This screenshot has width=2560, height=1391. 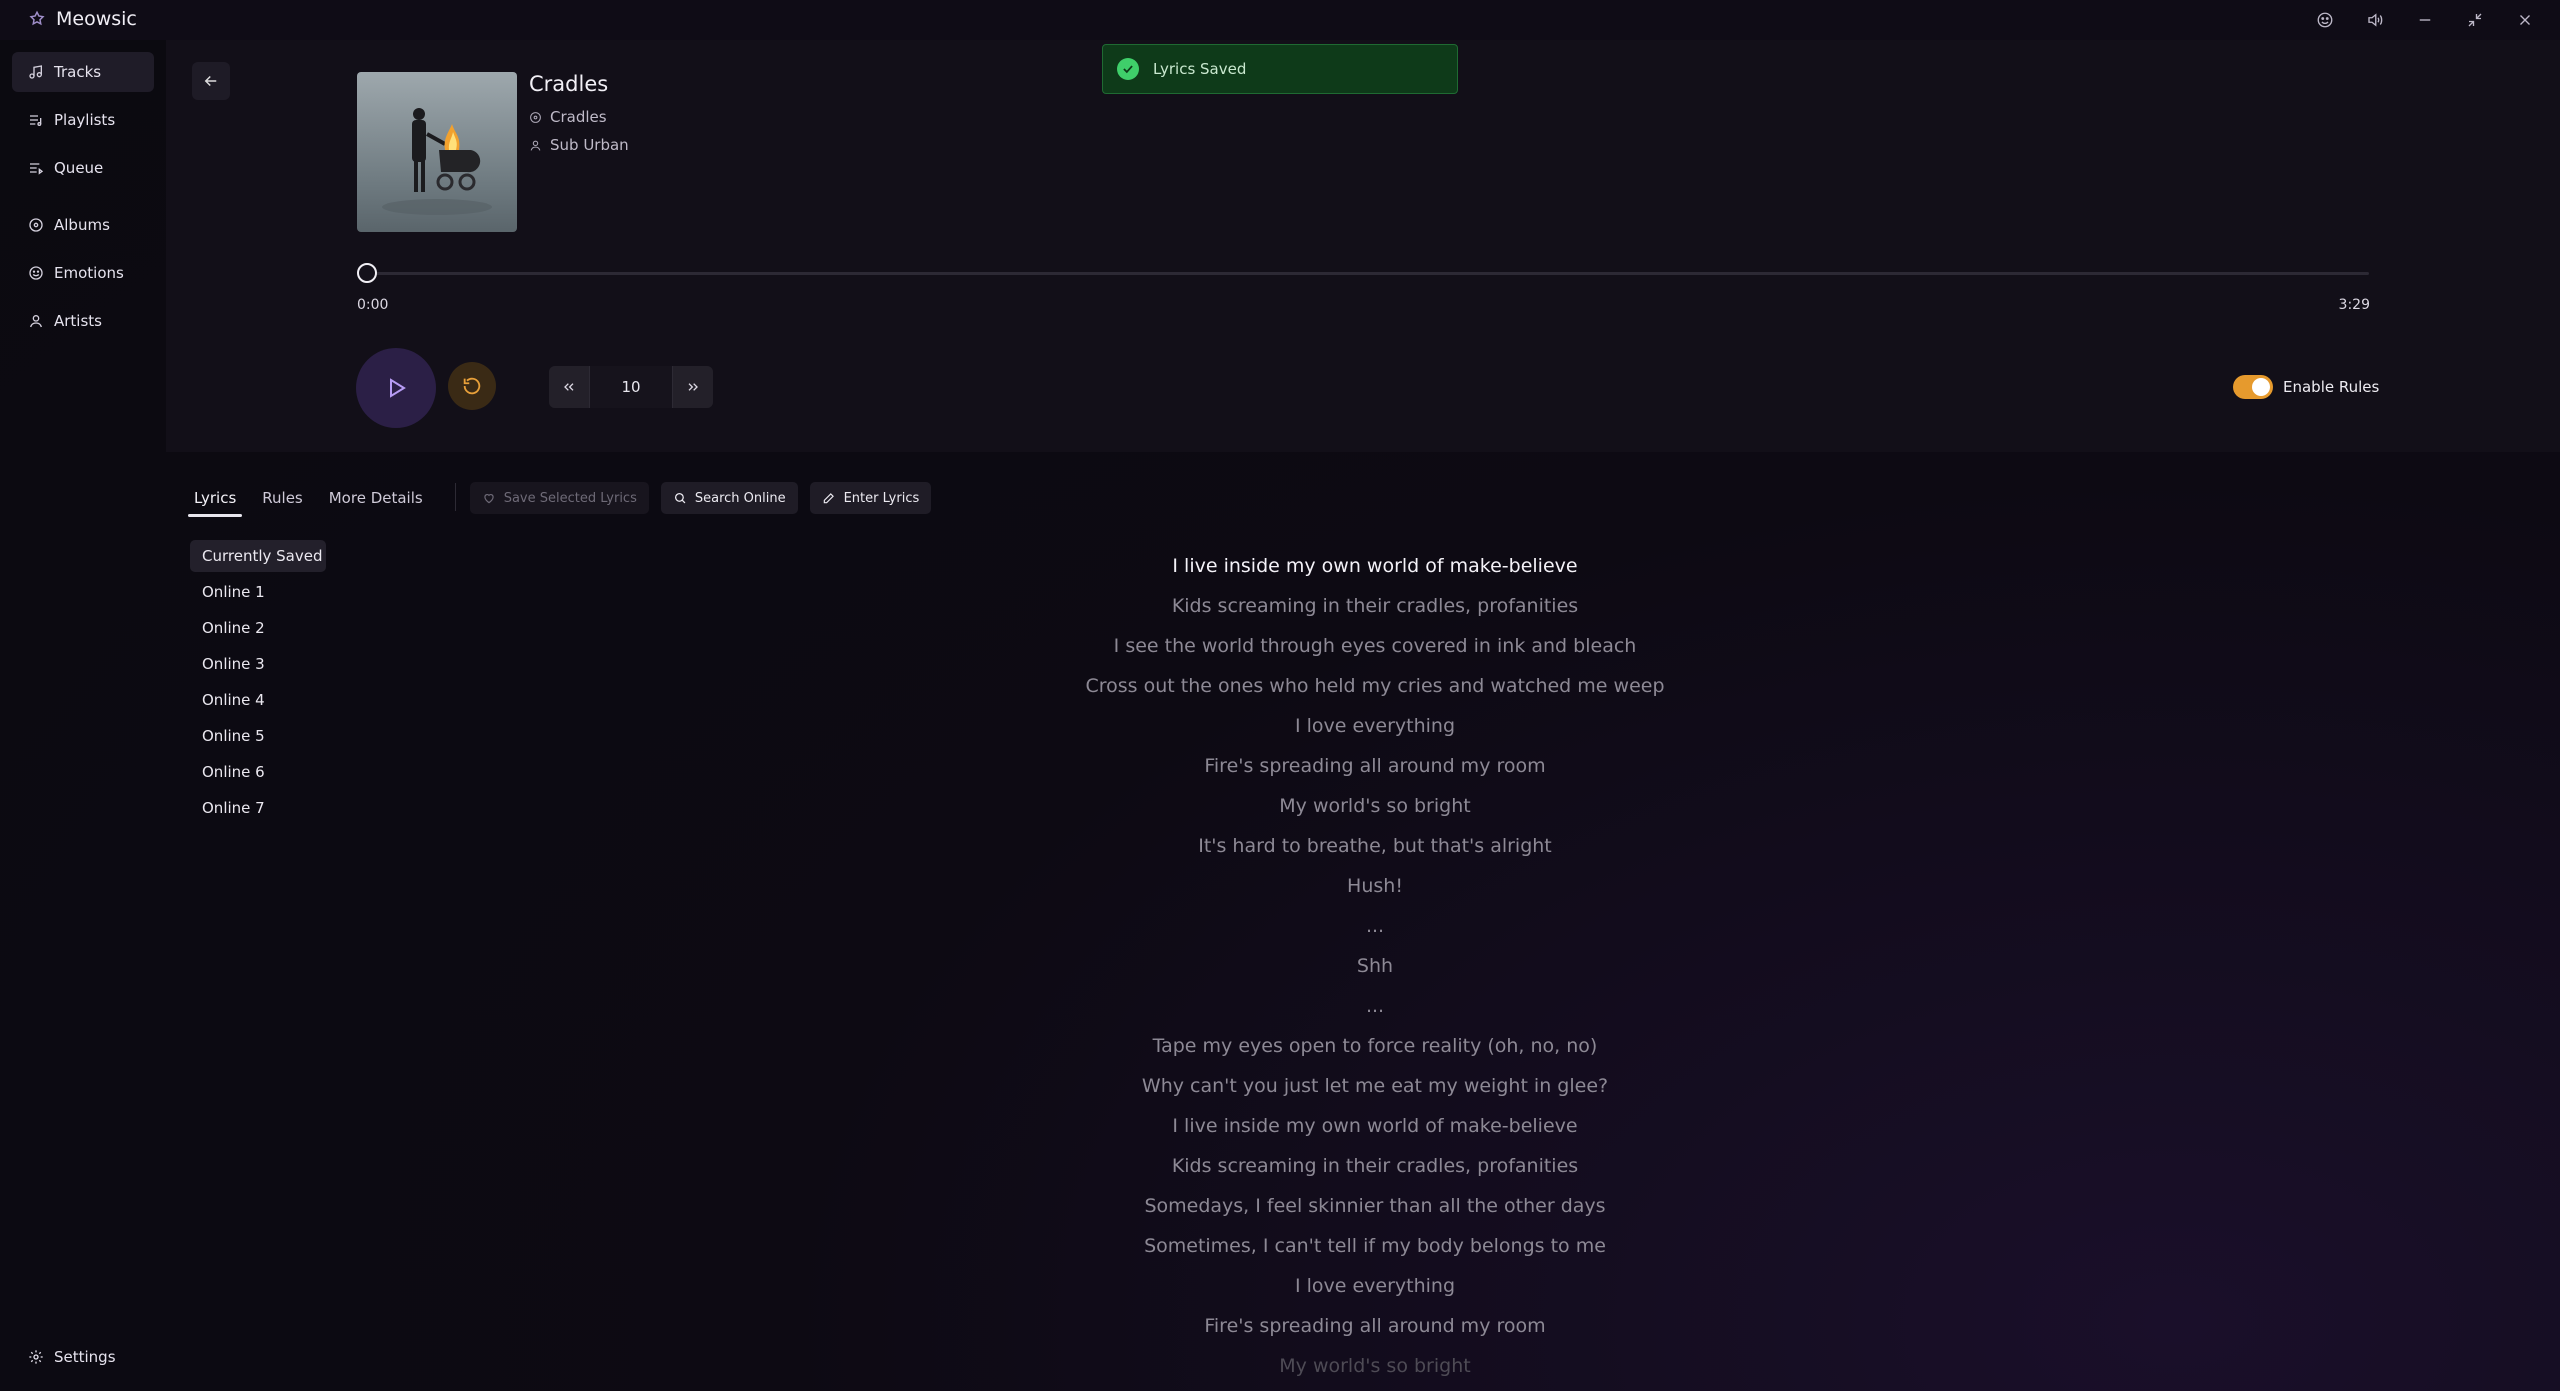 What do you see at coordinates (578, 117) in the screenshot?
I see `track-album: Cradles` at bounding box center [578, 117].